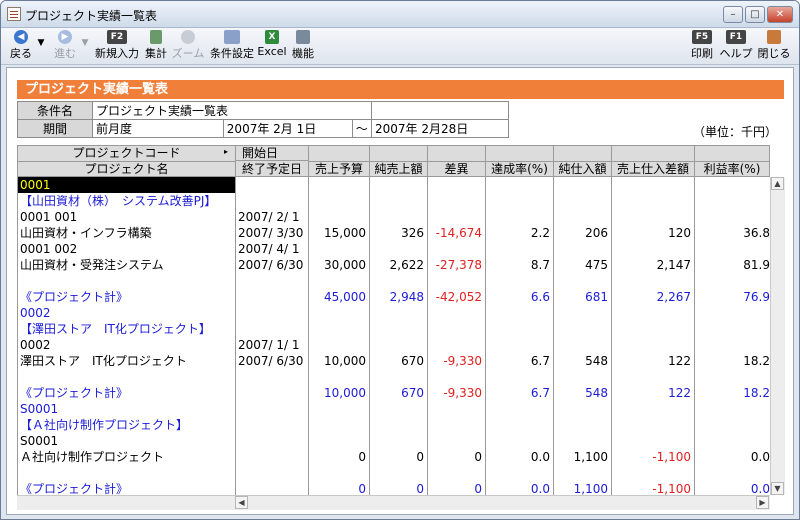 This screenshot has width=800, height=520. I want to click on functions-button: 機能, so click(303, 46).